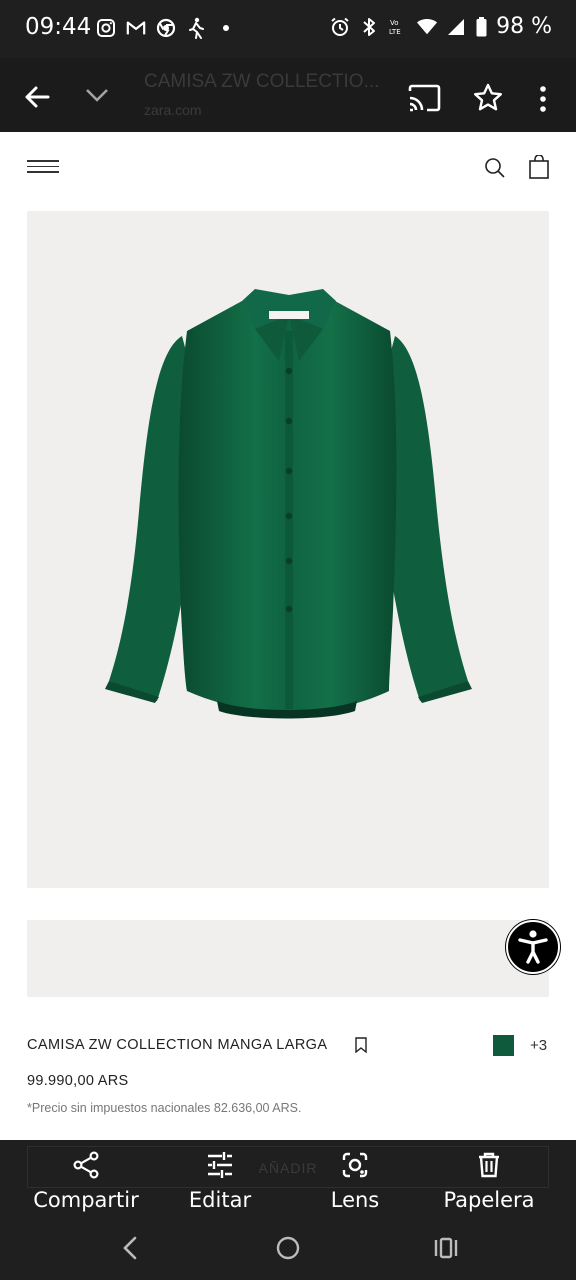 The width and height of the screenshot is (576, 1280). I want to click on page-url: zara.com, so click(173, 110).